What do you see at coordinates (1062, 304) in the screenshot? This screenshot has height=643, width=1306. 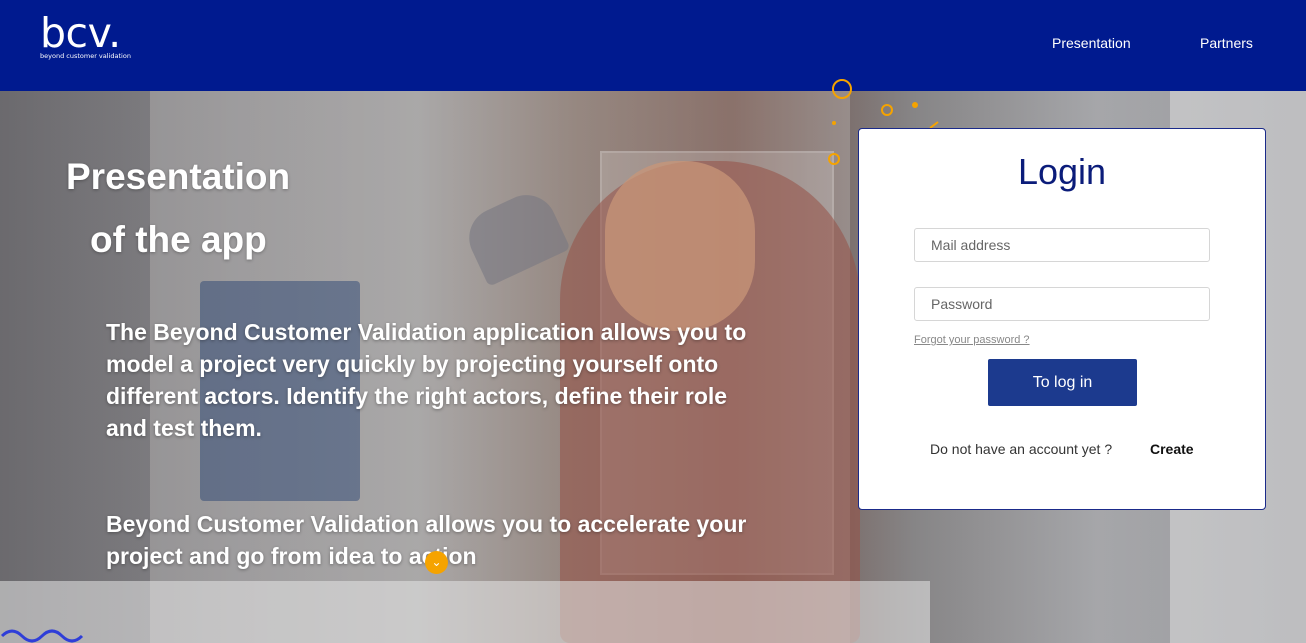 I see `password-input` at bounding box center [1062, 304].